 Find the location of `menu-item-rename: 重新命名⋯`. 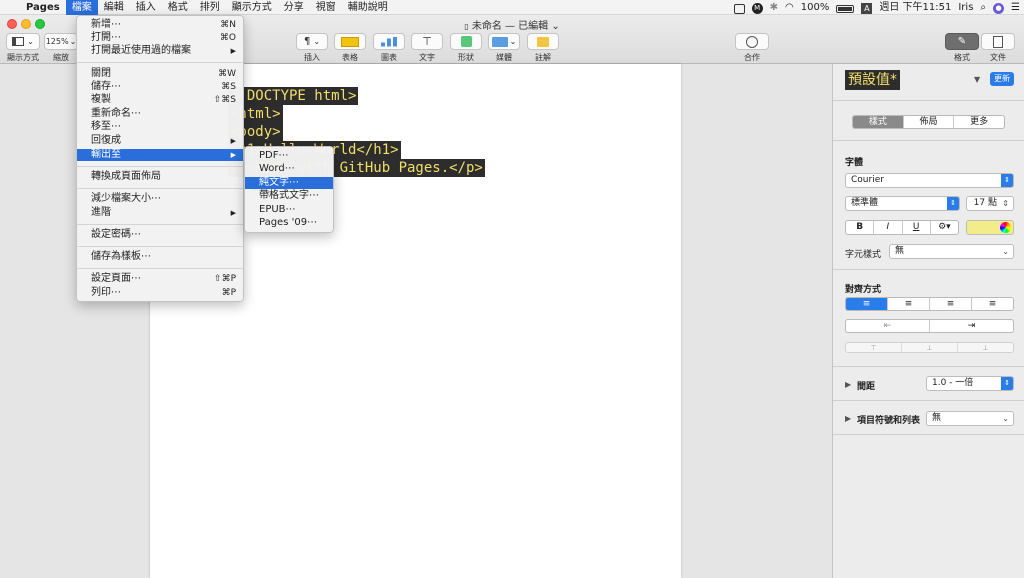

menu-item-rename: 重新命名⋯ is located at coordinates (160, 114).